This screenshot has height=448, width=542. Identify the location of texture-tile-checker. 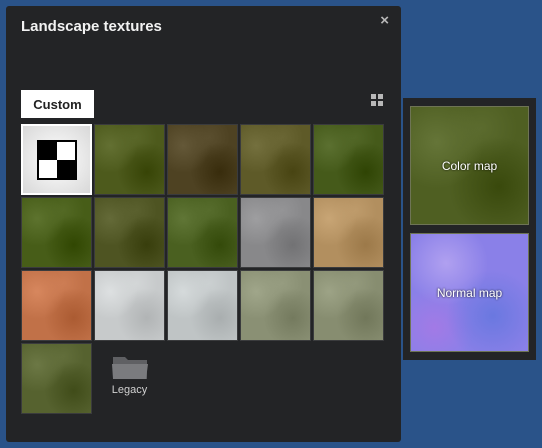
(56, 159).